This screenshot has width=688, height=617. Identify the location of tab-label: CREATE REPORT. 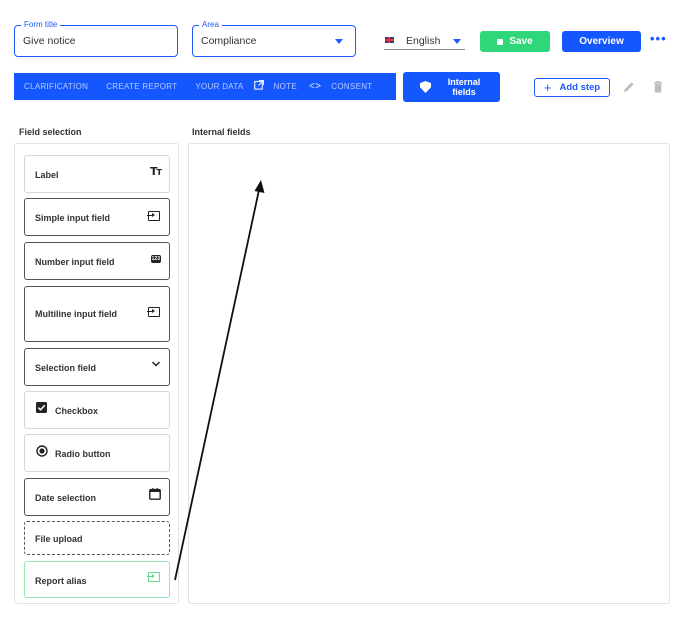
(142, 86).